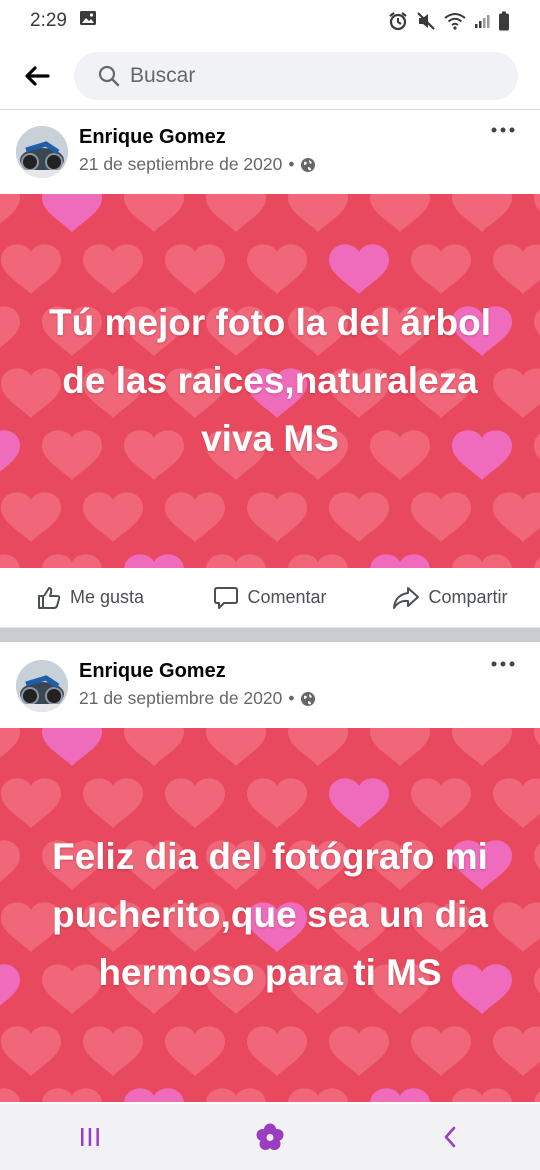 Image resolution: width=540 pixels, height=1170 pixels. I want to click on status-bar: 2:29, so click(270, 21).